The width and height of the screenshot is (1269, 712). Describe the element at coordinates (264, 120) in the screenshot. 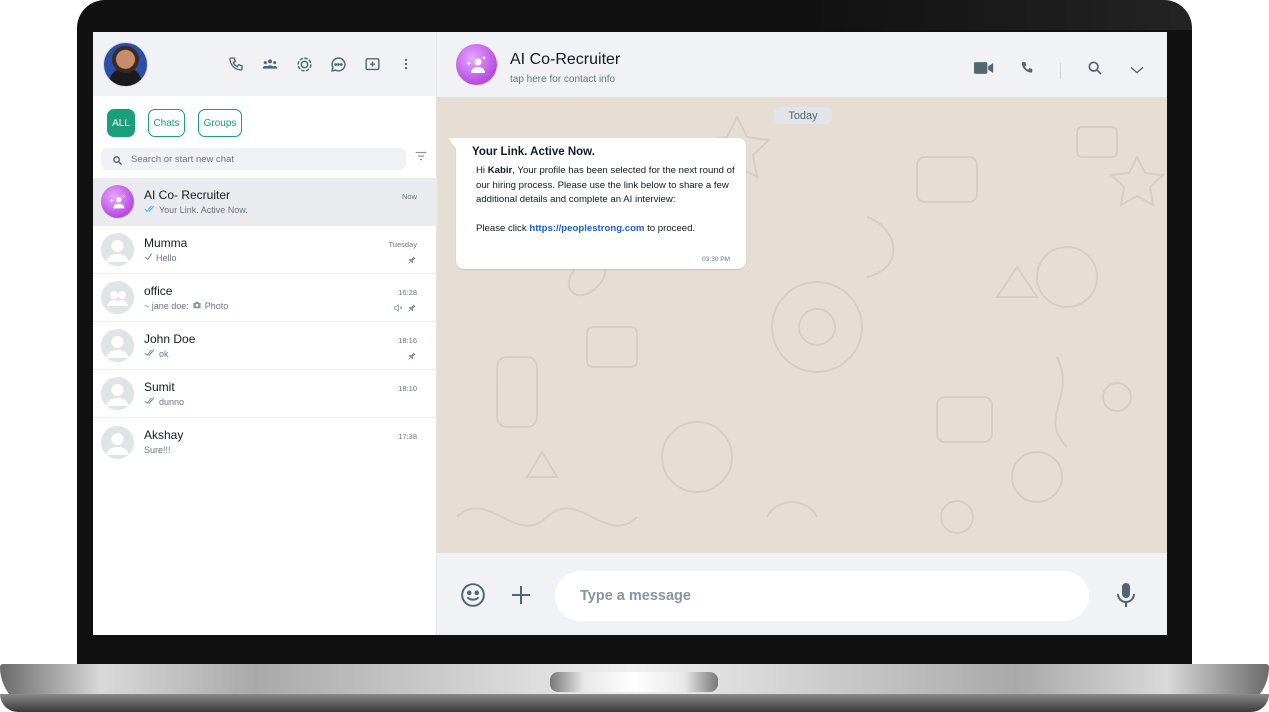

I see `chat-filters: ALL Chats Groups` at that location.